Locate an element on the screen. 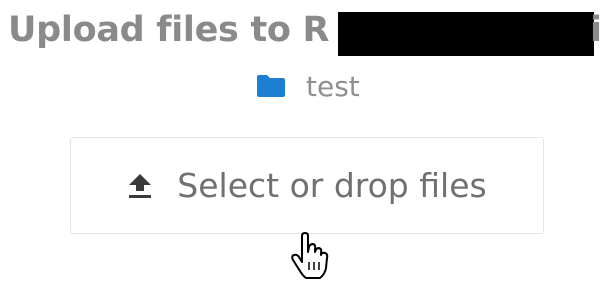 This screenshot has height=281, width=605. redacted-block is located at coordinates (466, 34).